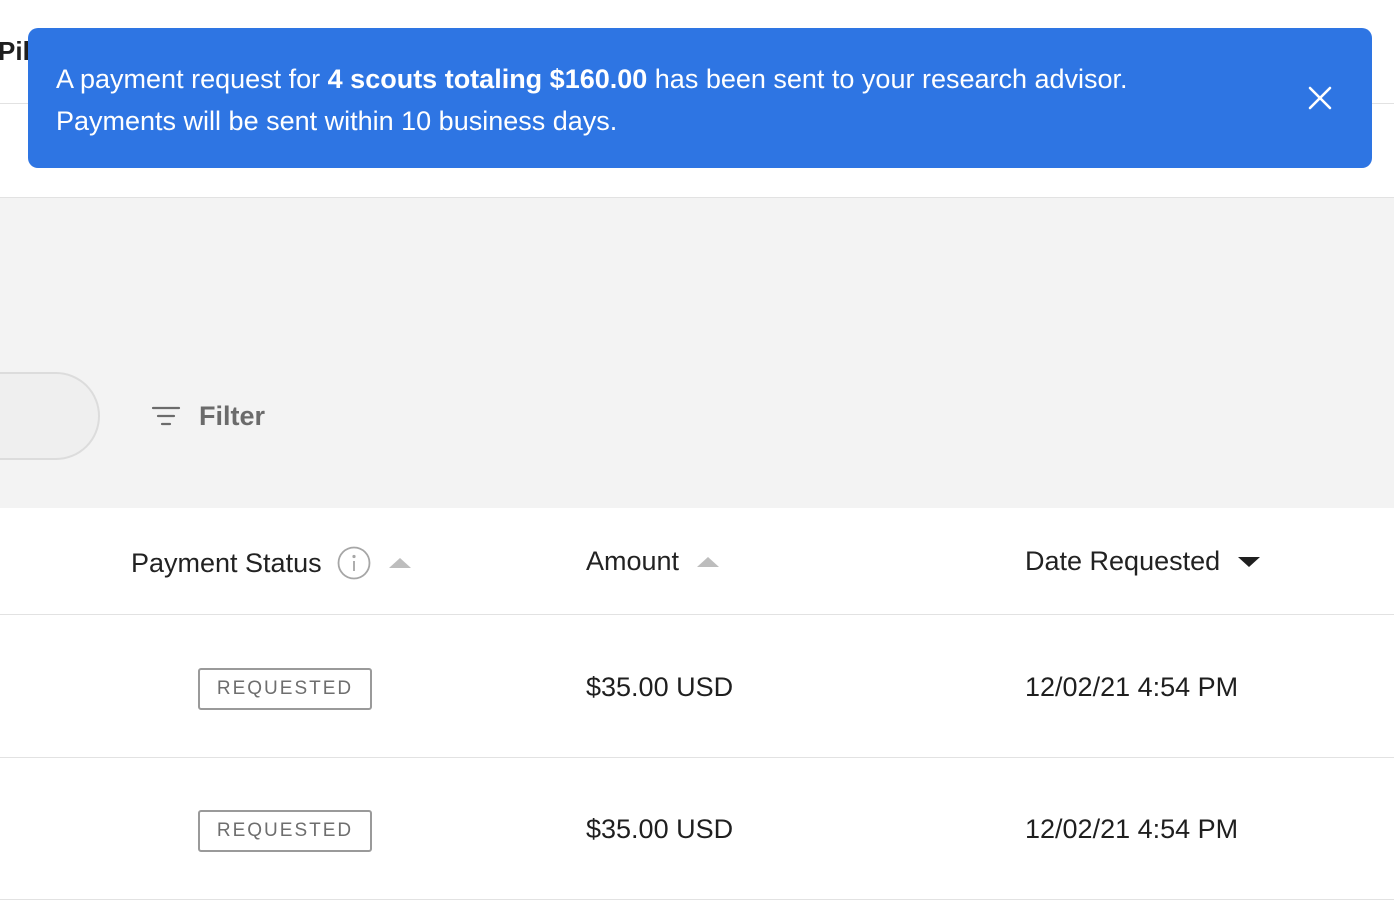 The width and height of the screenshot is (1394, 912). I want to click on close-icon, so click(1320, 98).